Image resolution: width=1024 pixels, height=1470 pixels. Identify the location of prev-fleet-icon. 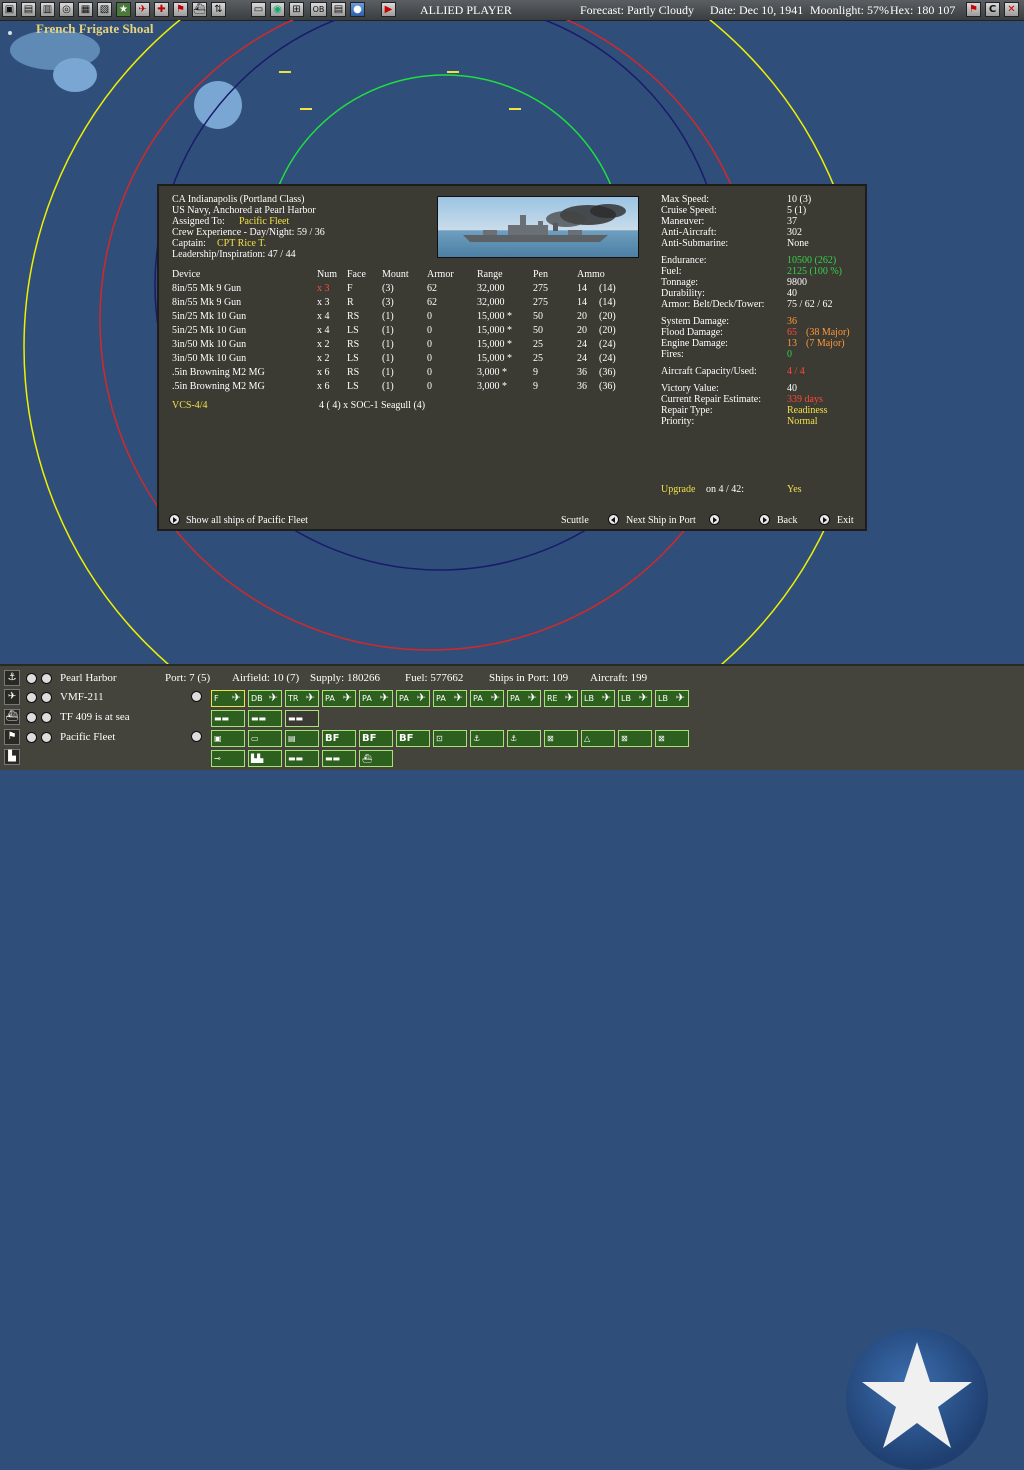
(31, 737).